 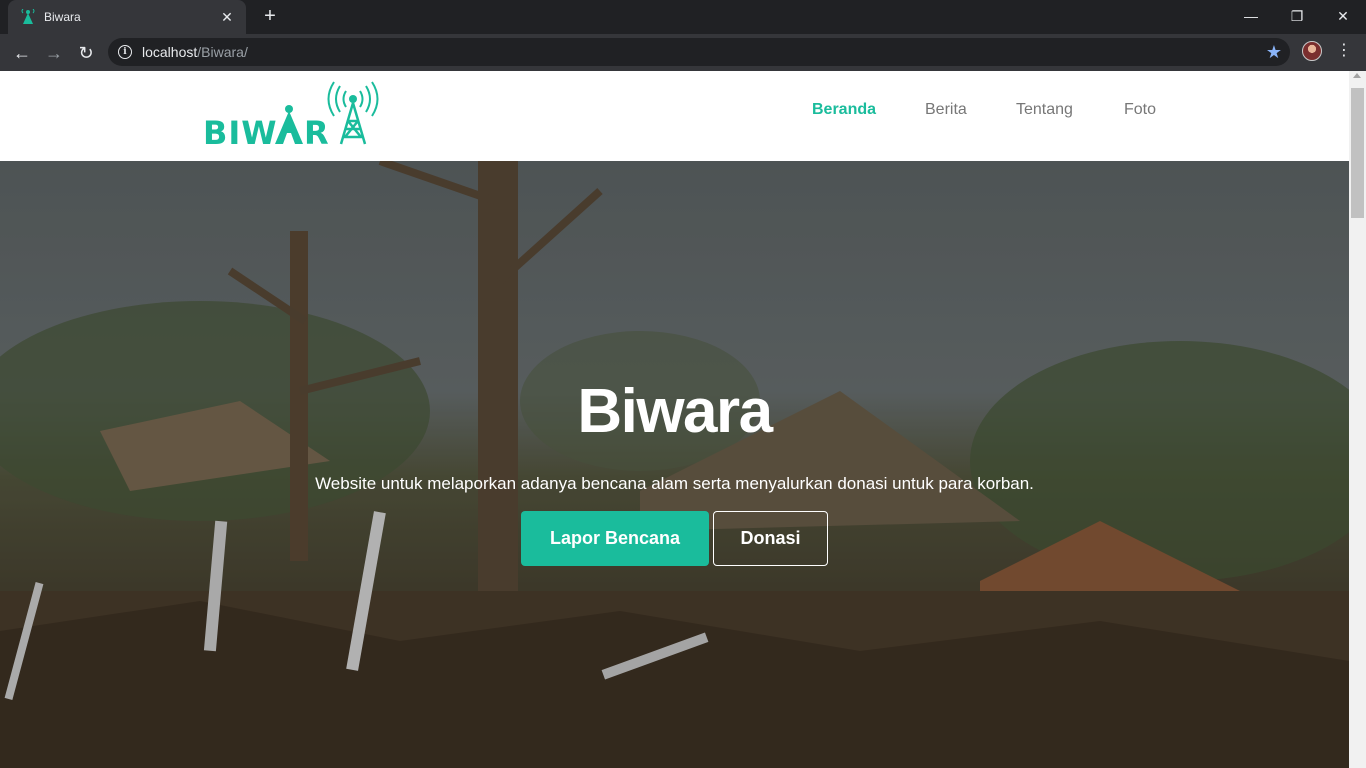 I want to click on nav-beranda: Beranda, so click(x=844, y=110).